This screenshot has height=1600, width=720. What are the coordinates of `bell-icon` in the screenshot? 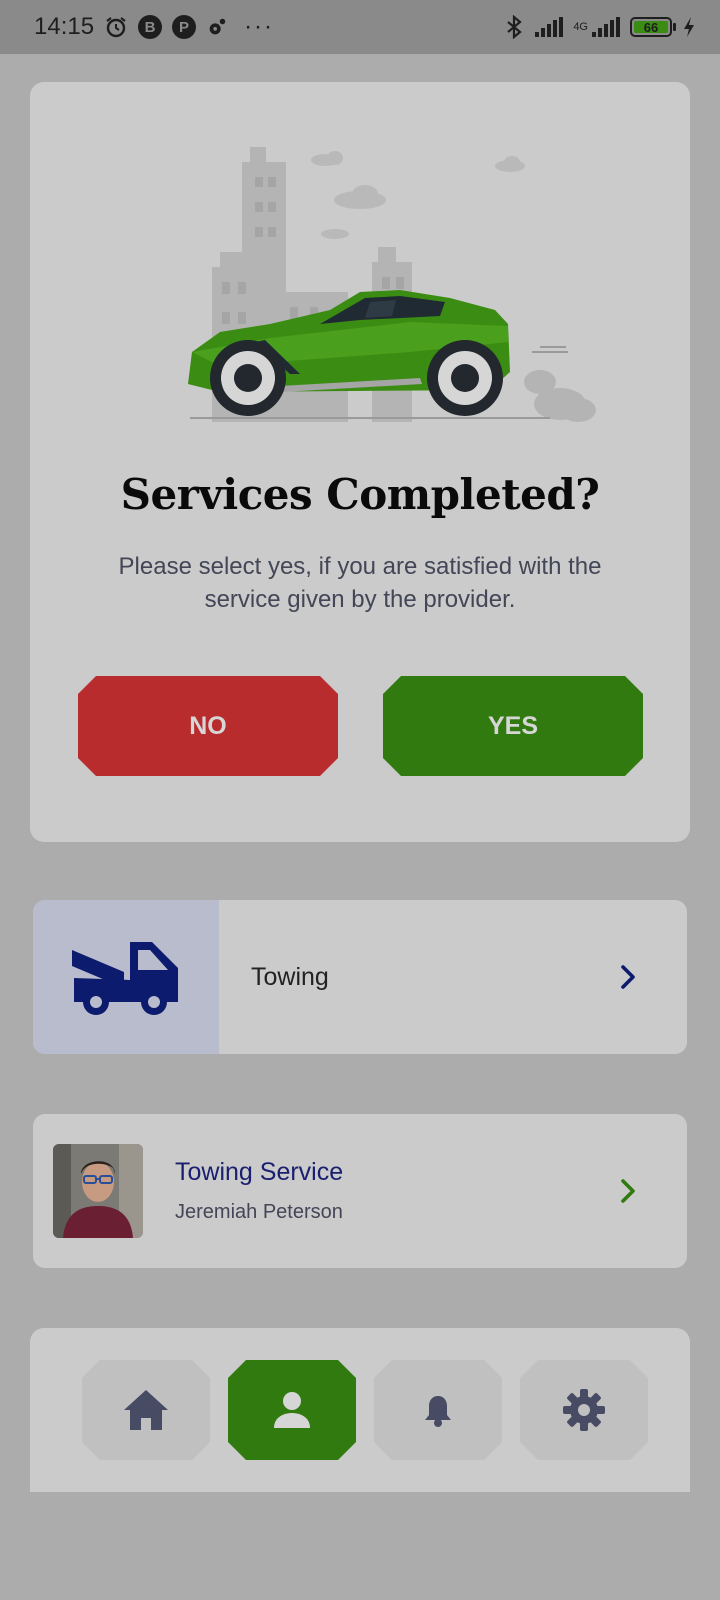 It's located at (438, 1410).